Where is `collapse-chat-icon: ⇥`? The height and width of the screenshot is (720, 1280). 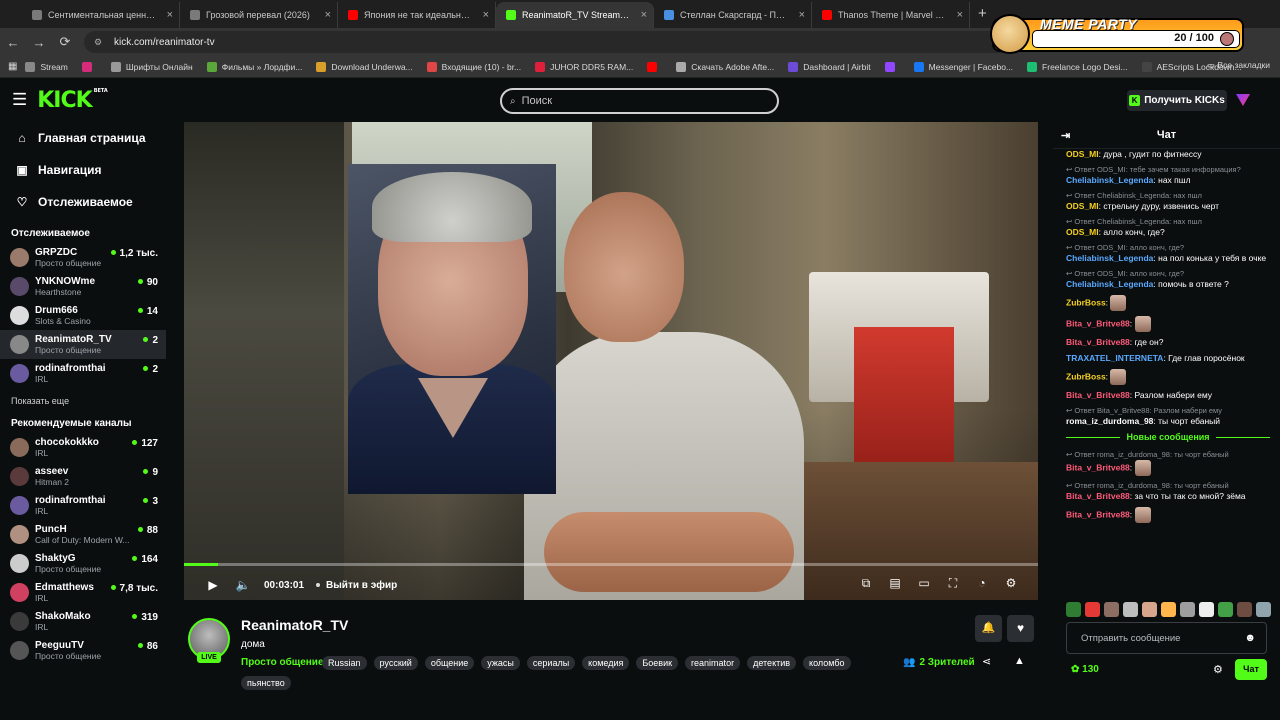
collapse-chat-icon: ⇥ is located at coordinates (1065, 135).